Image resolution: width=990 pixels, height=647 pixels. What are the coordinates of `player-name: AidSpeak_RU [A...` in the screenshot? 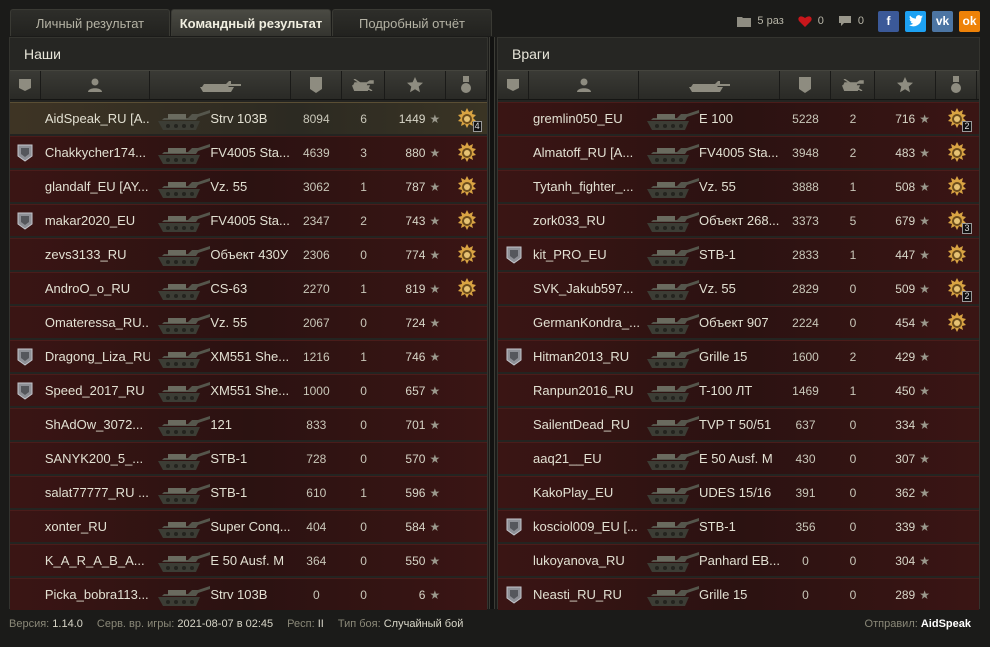 It's located at (95, 118).